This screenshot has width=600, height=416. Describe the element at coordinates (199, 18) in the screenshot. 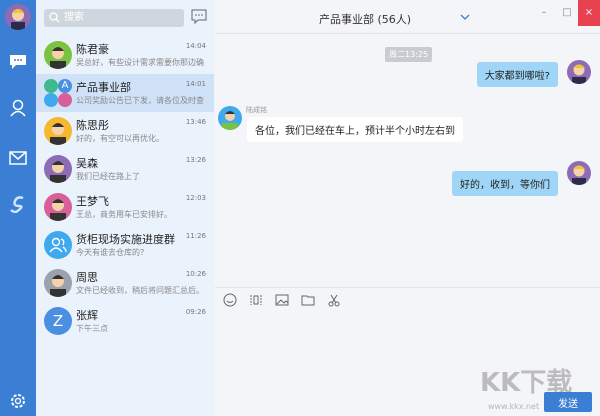

I see `new-chat-icon` at that location.